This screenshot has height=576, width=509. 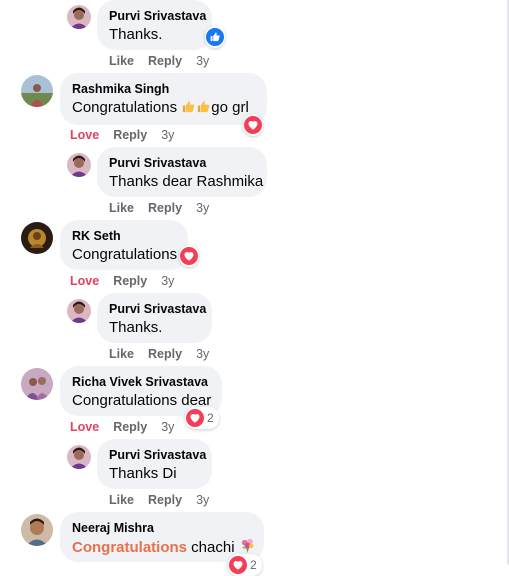 What do you see at coordinates (247, 545) in the screenshot?
I see `bouquet-icon` at bounding box center [247, 545].